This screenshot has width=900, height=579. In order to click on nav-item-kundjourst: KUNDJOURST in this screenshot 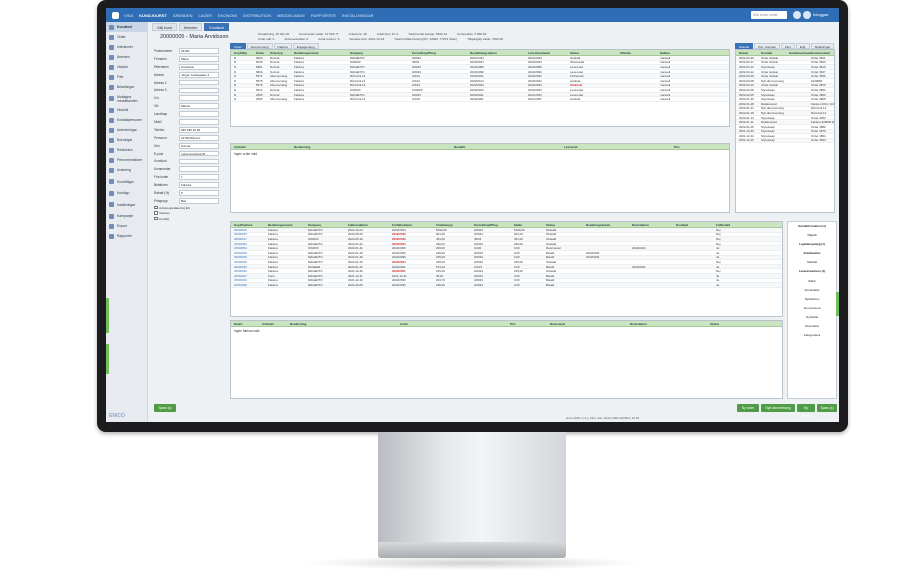, I will do `click(153, 15)`.